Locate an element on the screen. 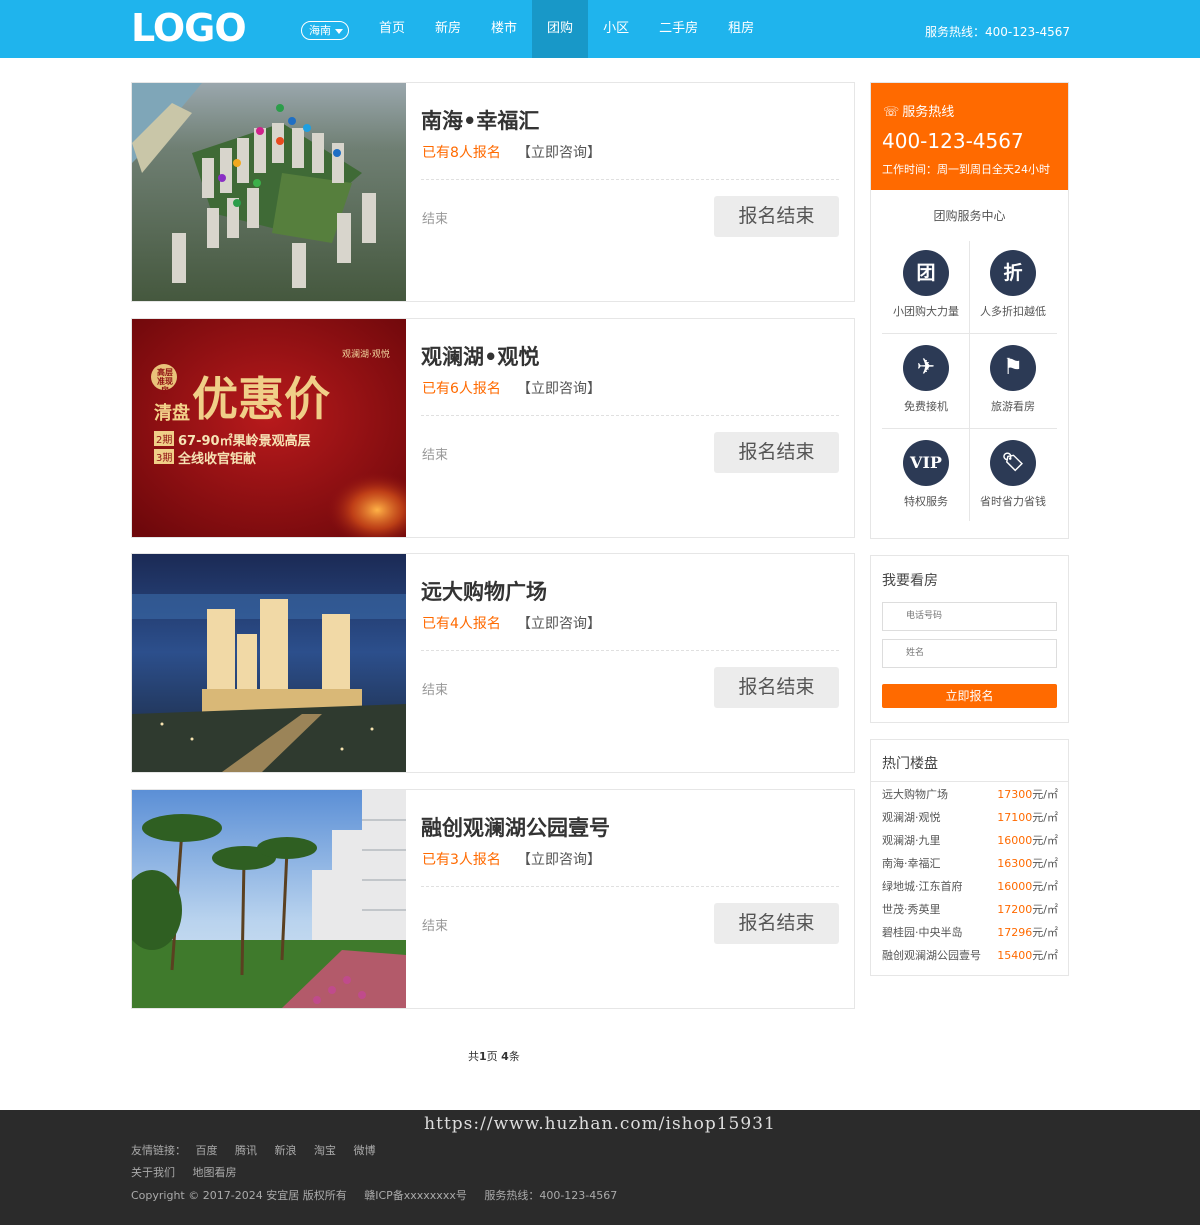 Image resolution: width=1200 pixels, height=1225 pixels. about-link: 关于我们 is located at coordinates (153, 1172).